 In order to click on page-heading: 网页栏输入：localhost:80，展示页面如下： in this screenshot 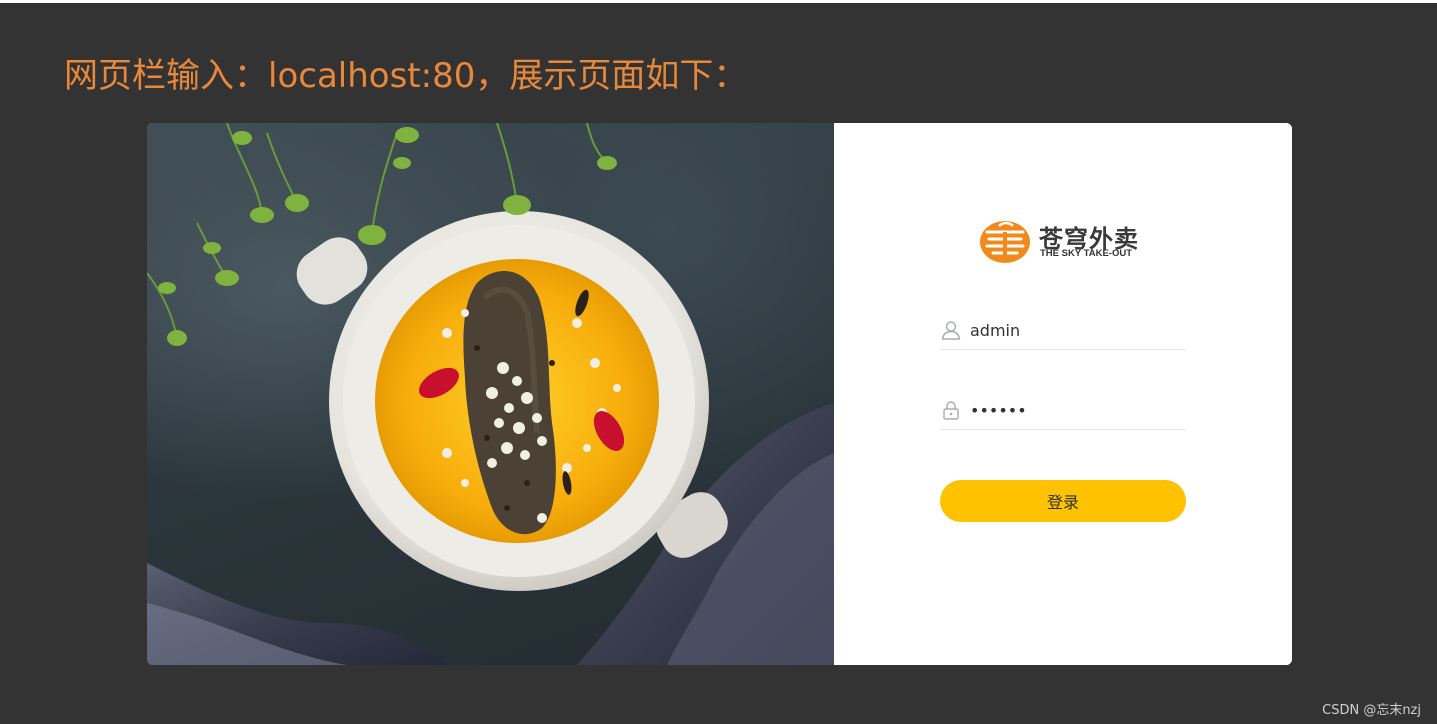, I will do `click(406, 76)`.